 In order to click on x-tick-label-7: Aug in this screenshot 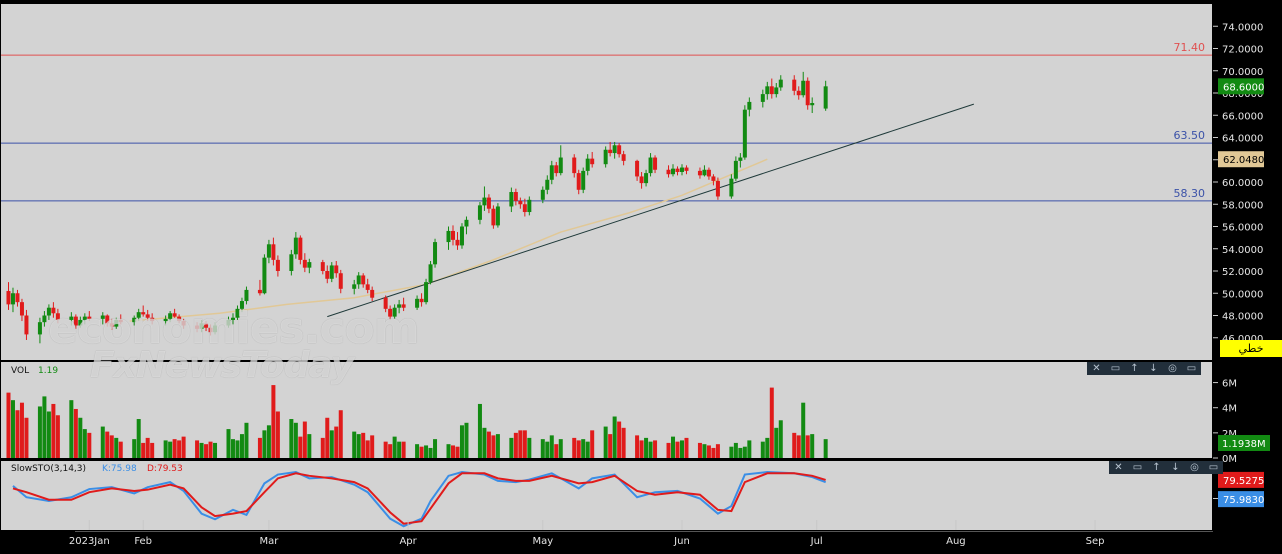, I will do `click(956, 541)`.